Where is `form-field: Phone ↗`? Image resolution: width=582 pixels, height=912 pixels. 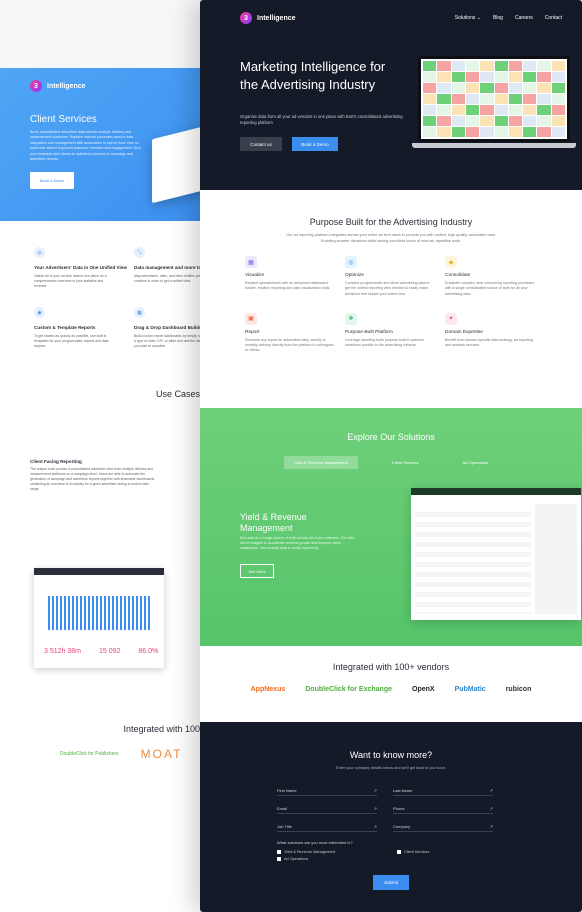
form-field: Phone ↗ is located at coordinates (443, 808).